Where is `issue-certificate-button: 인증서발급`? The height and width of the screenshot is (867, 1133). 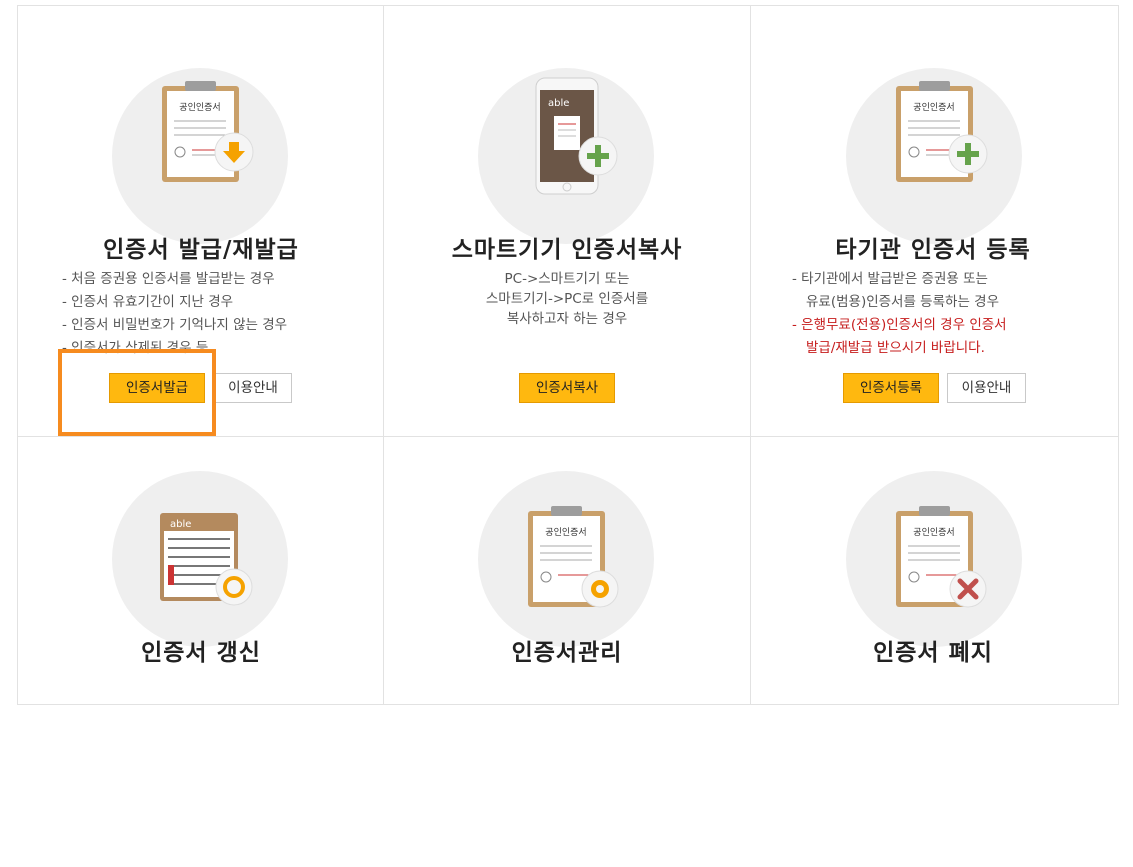 issue-certificate-button: 인증서발급 is located at coordinates (157, 388).